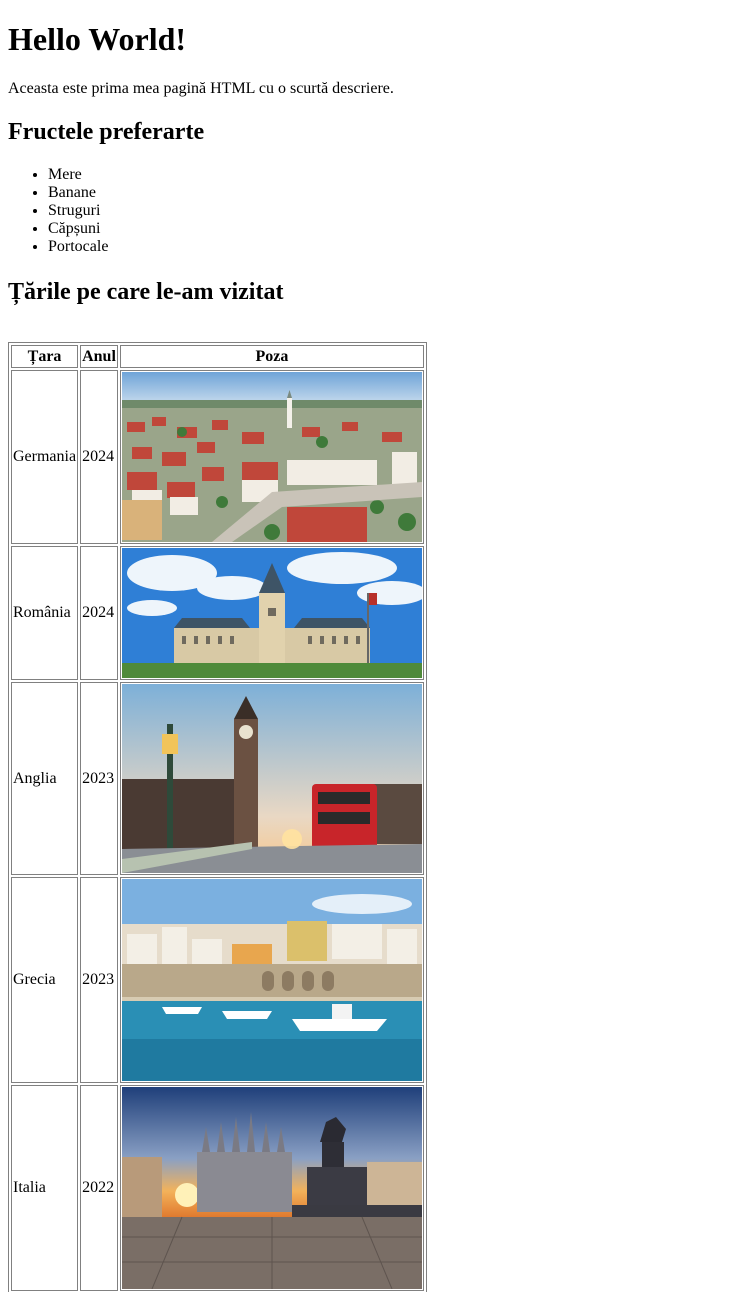 This screenshot has height=1292, width=731. What do you see at coordinates (99, 356) in the screenshot?
I see `column-header-year: Anul` at bounding box center [99, 356].